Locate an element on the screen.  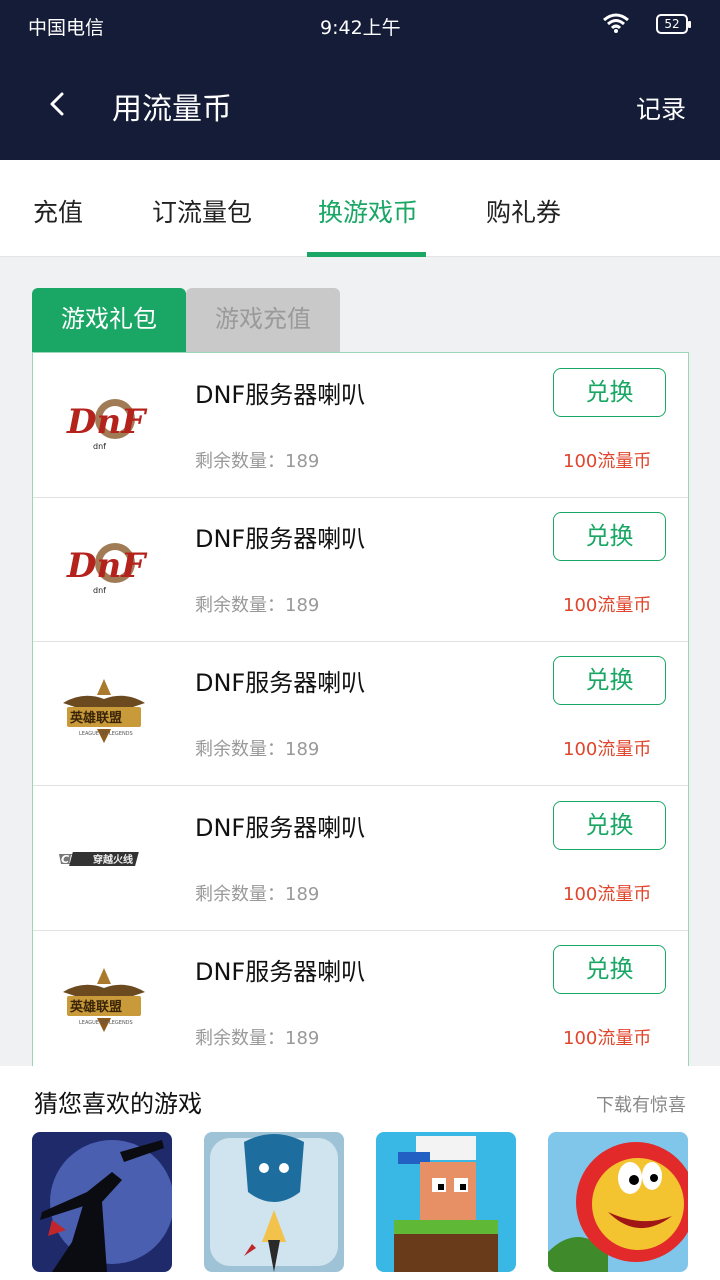
battery-icon: 52 is located at coordinates (673, 24).